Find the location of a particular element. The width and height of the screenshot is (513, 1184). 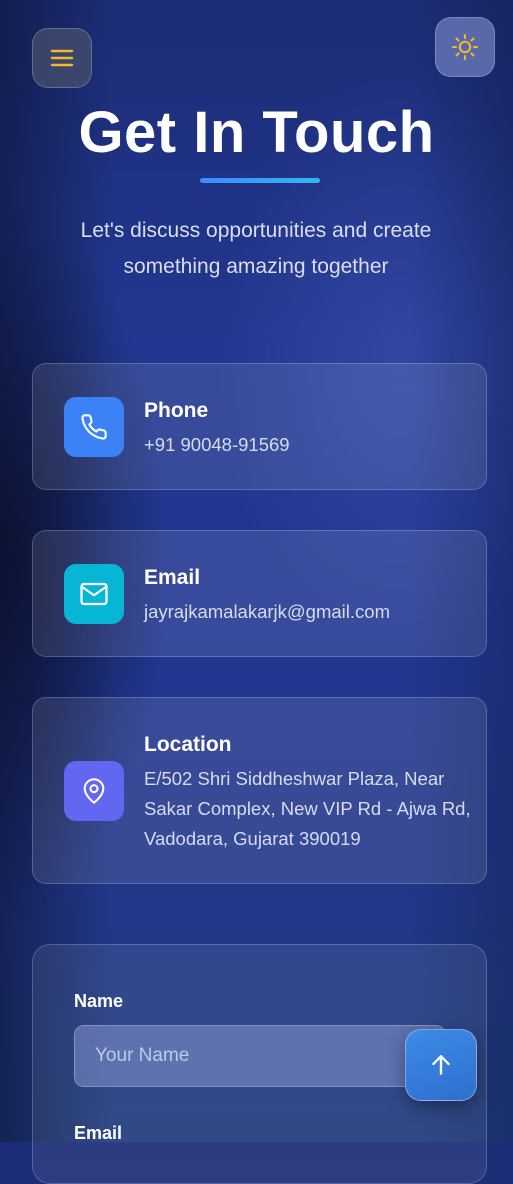

phone-icon is located at coordinates (94, 427).